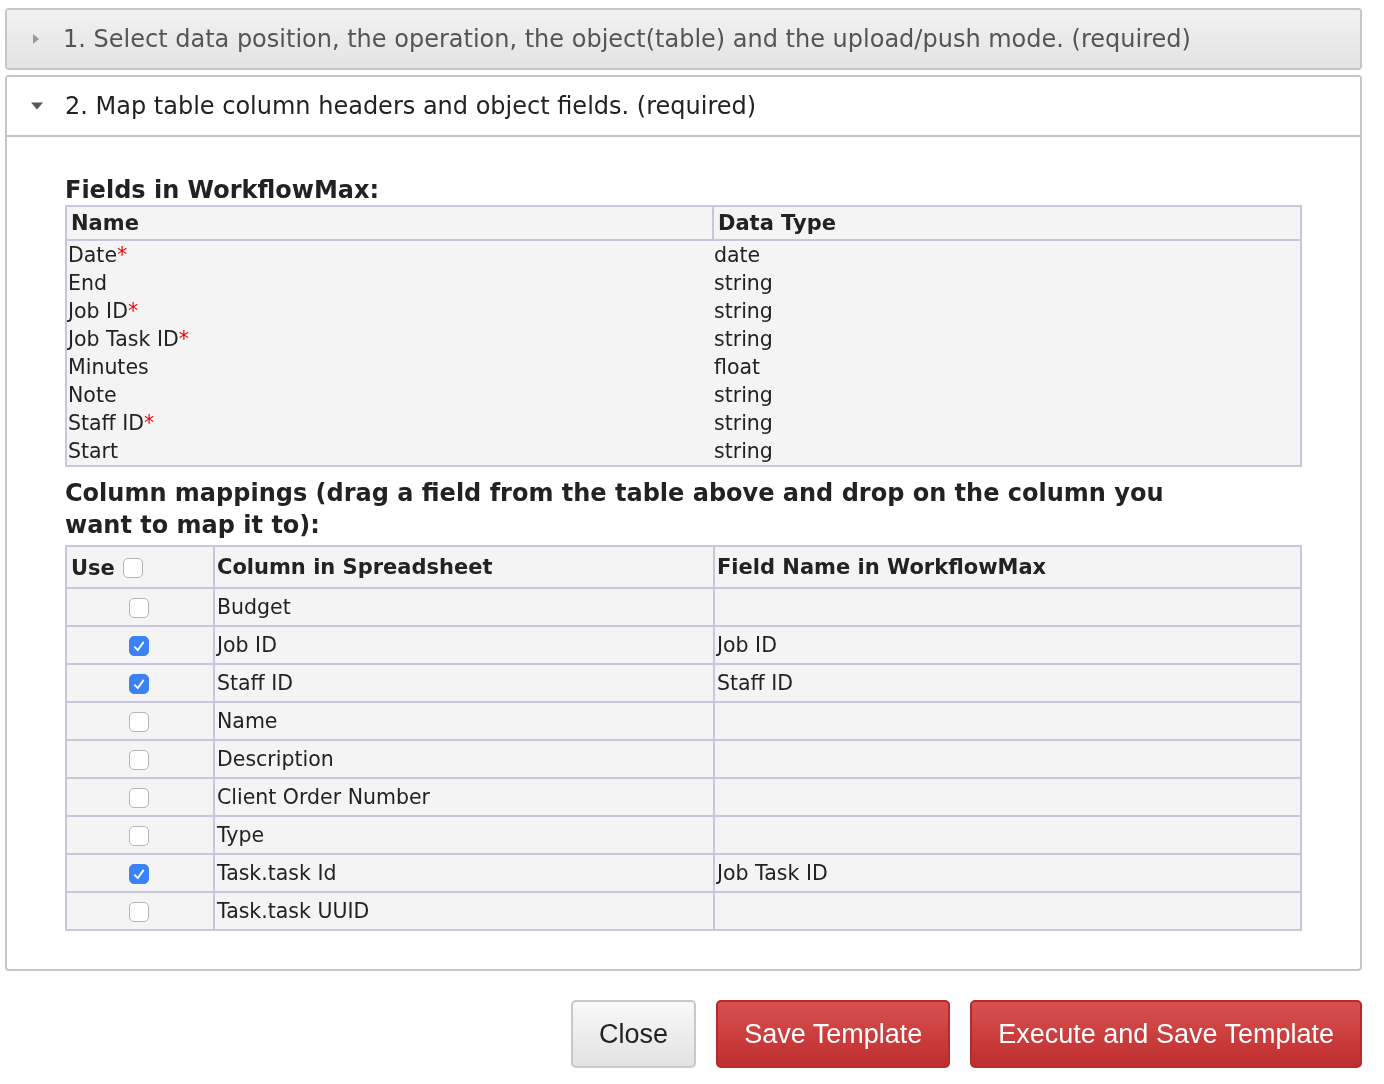  I want to click on spreadsheet-column-cell: Type, so click(464, 835).